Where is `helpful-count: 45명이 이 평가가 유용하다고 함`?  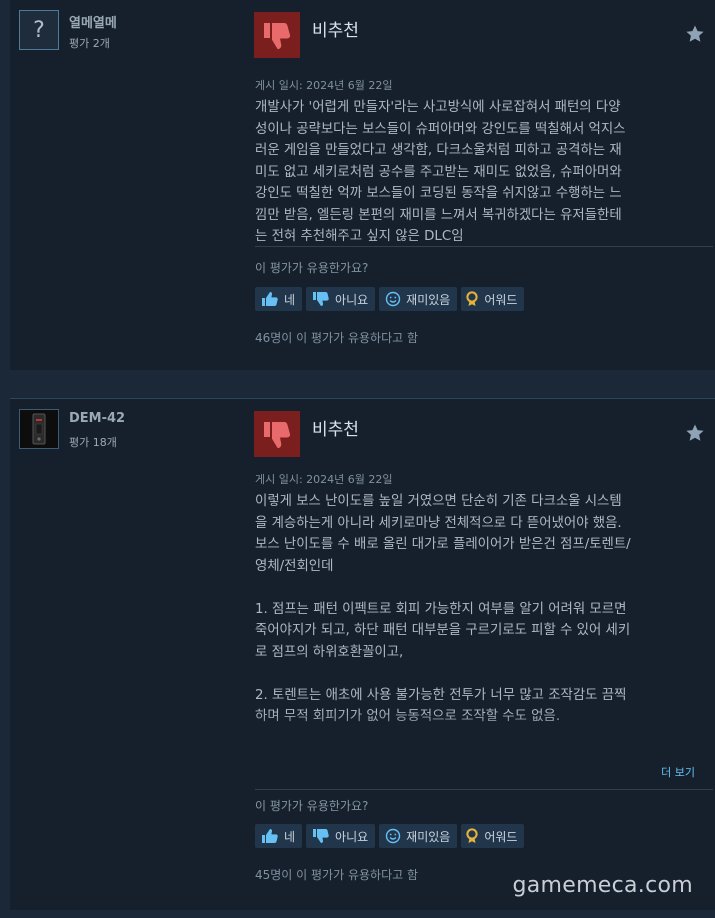 helpful-count: 45명이 이 평가가 유용하다고 함 is located at coordinates (337, 875).